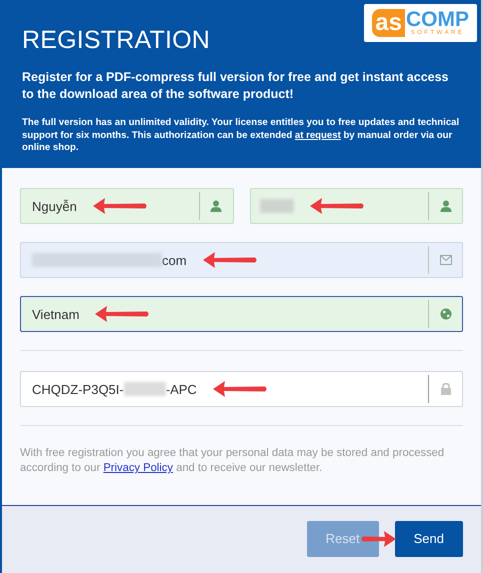 Image resolution: width=483 pixels, height=573 pixels. I want to click on input-field: Vietnam, so click(241, 314).